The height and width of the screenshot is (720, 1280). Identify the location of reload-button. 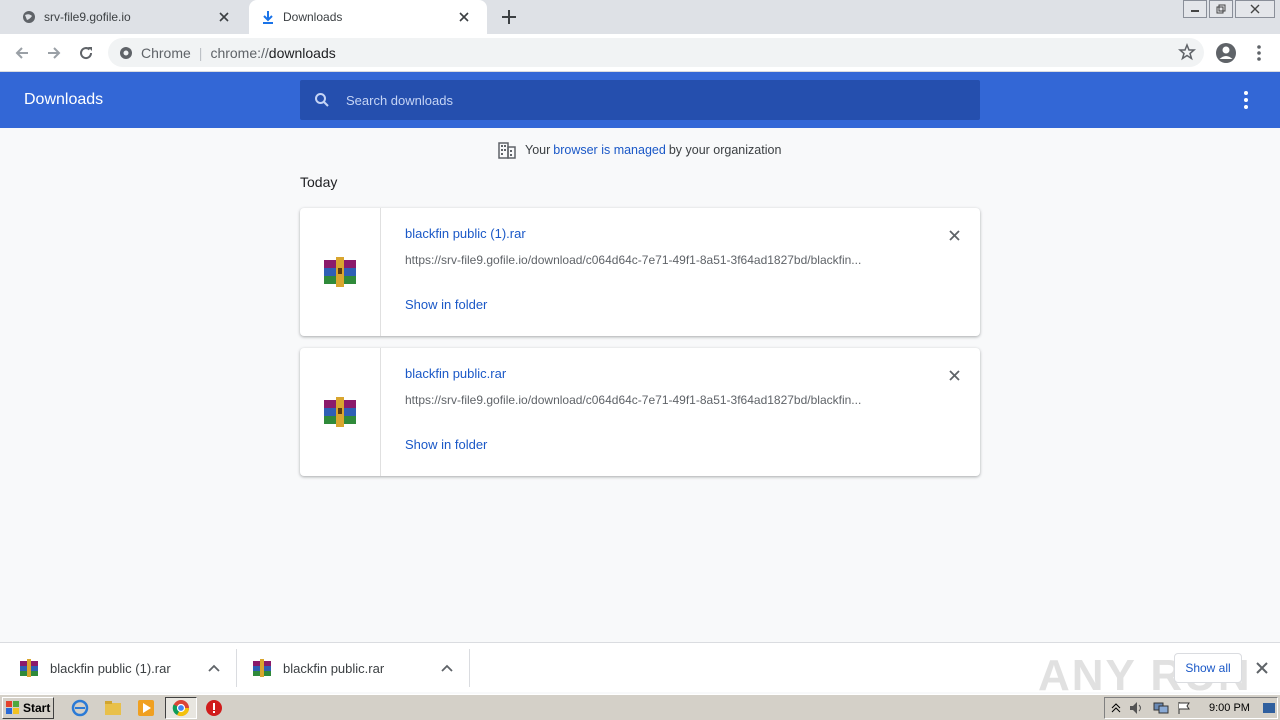
(86, 53).